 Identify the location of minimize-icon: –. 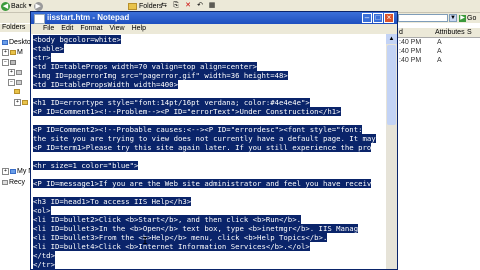
(367, 18).